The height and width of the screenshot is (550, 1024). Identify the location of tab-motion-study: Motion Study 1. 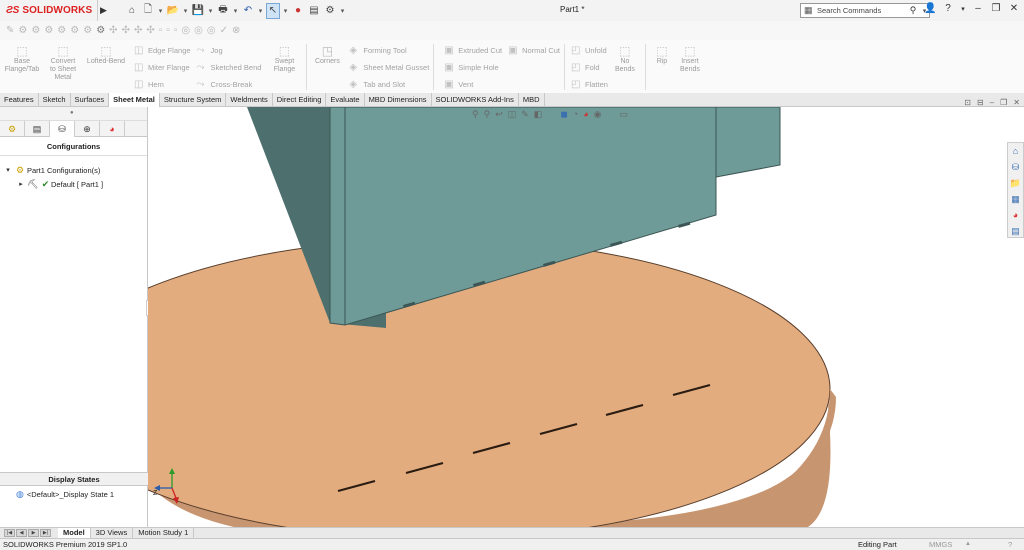
(164, 533).